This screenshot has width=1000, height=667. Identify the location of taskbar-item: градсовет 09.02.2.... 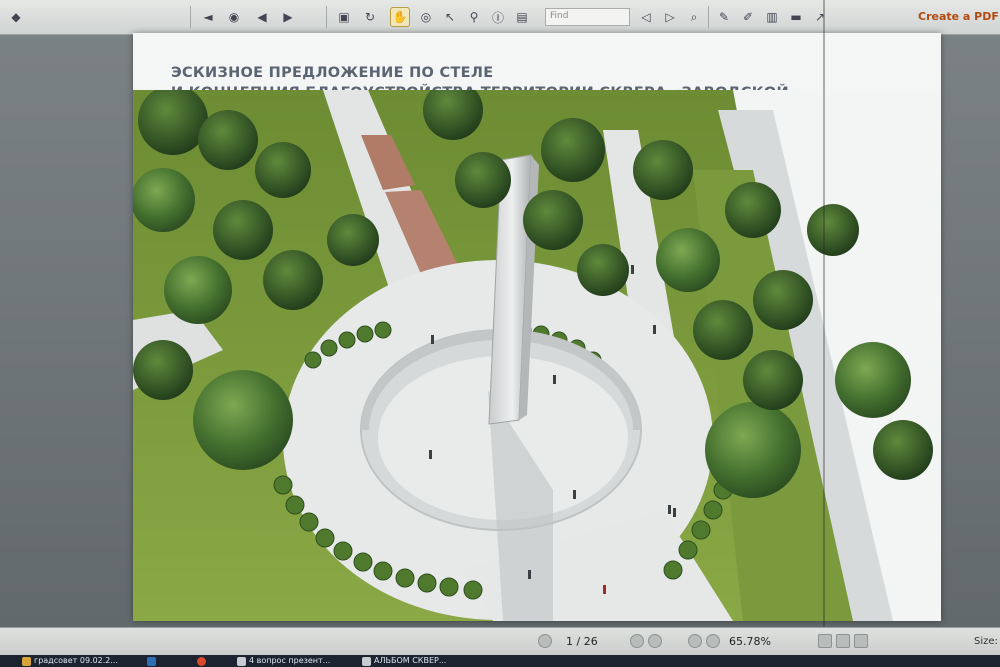
(72, 661).